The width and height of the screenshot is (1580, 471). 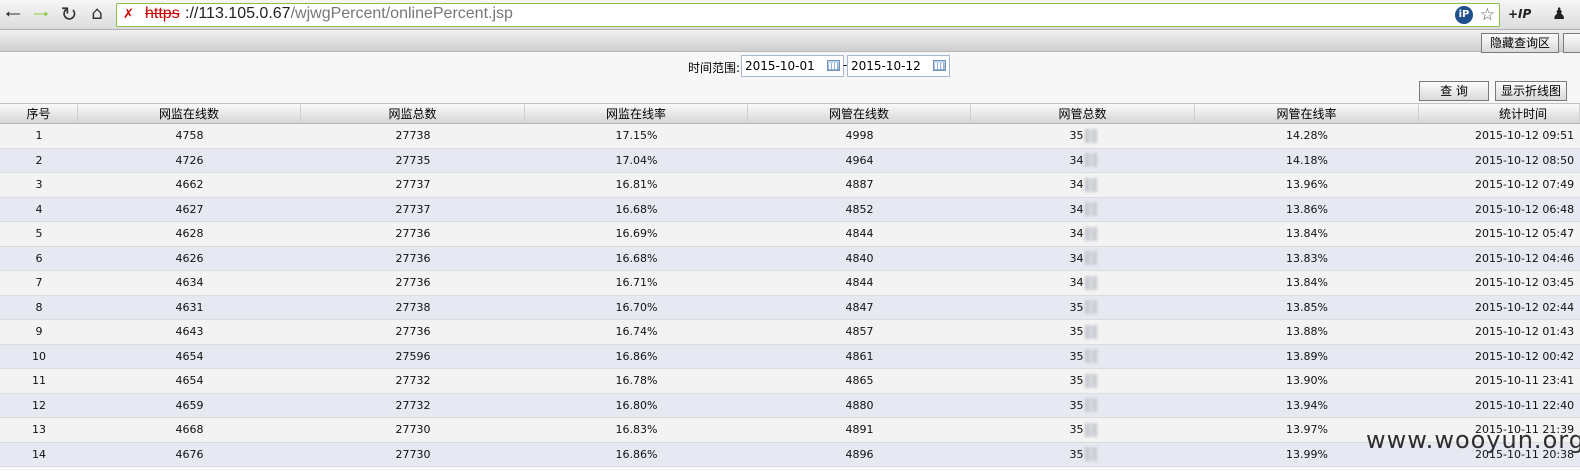 I want to click on time-cell-text: 2015-10-12 05:47, so click(x=1525, y=234).